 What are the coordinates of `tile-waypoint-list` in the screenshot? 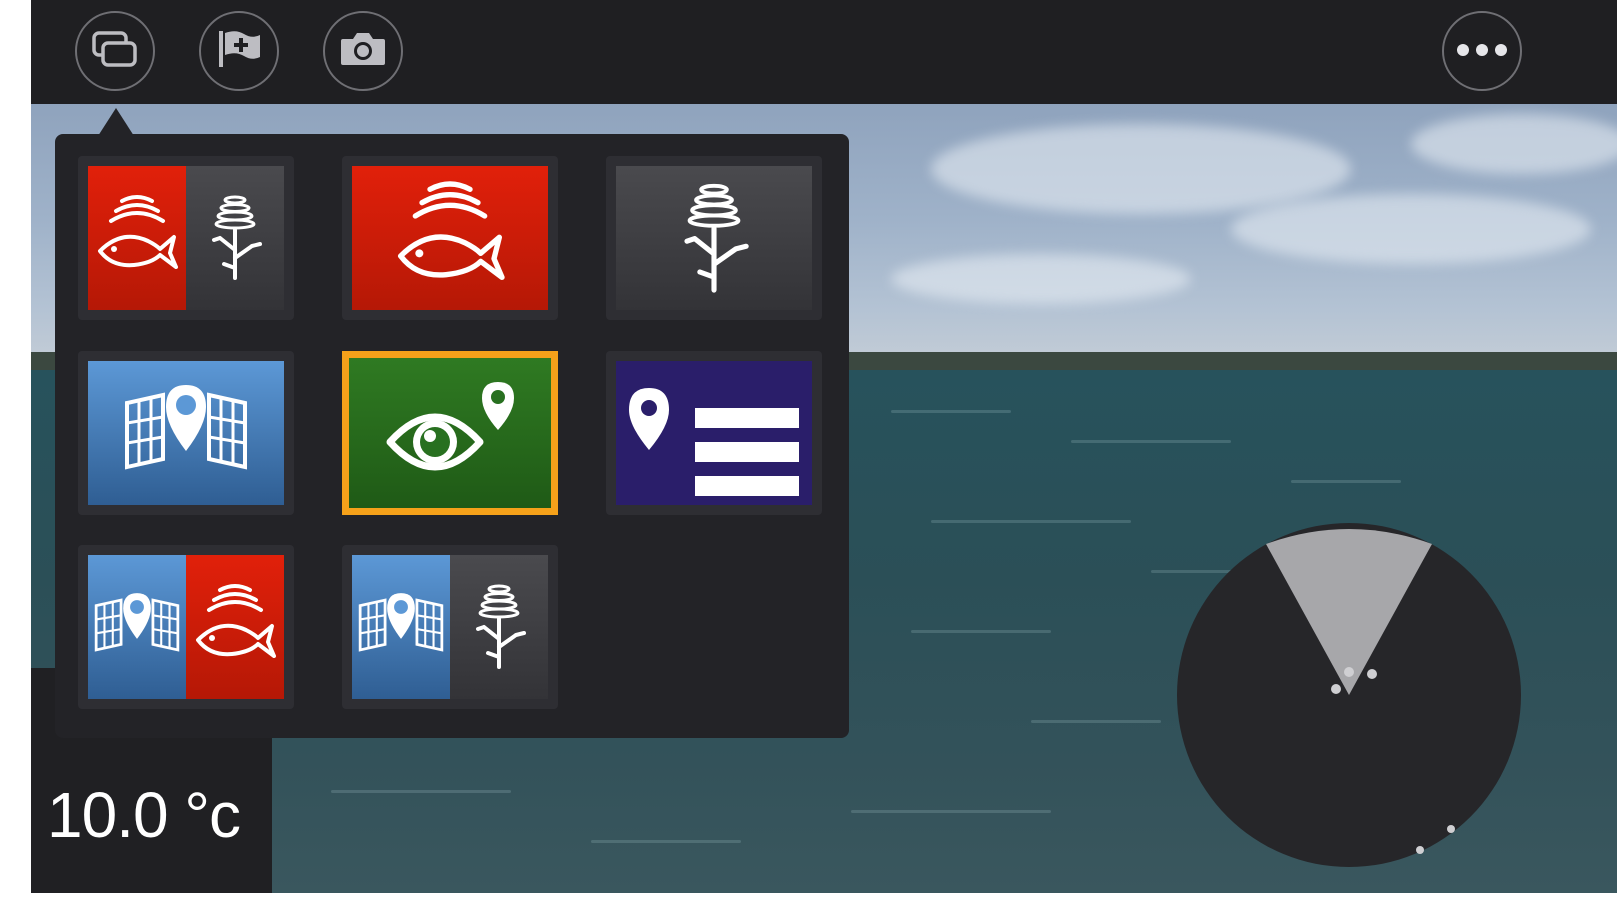 It's located at (714, 433).